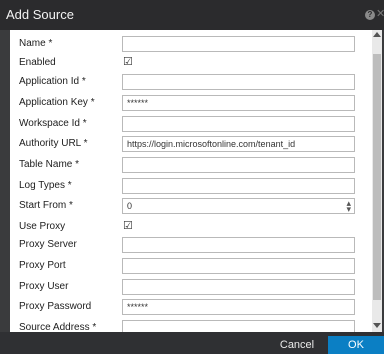 Image resolution: width=384 pixels, height=354 pixels. I want to click on row-application-id: Application Id *, so click(191, 82).